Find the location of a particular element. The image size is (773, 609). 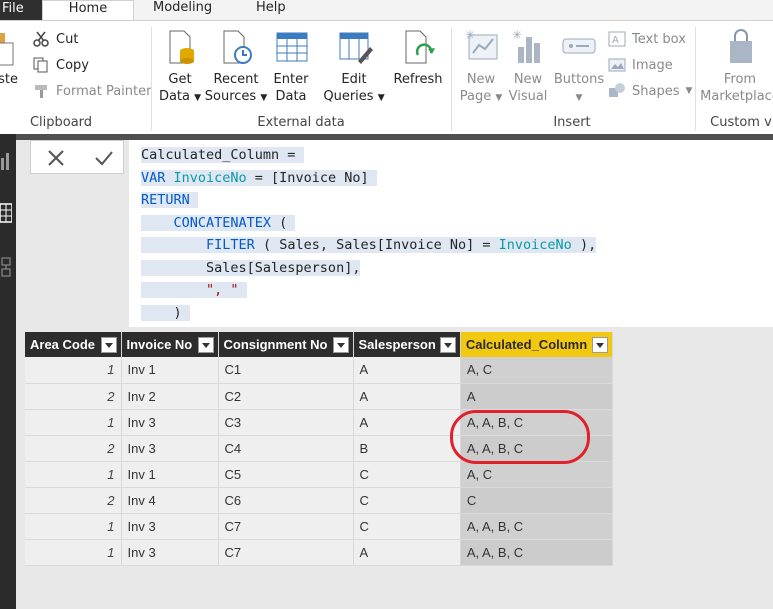

code-line: Calculated_Column = is located at coordinates (457, 155).